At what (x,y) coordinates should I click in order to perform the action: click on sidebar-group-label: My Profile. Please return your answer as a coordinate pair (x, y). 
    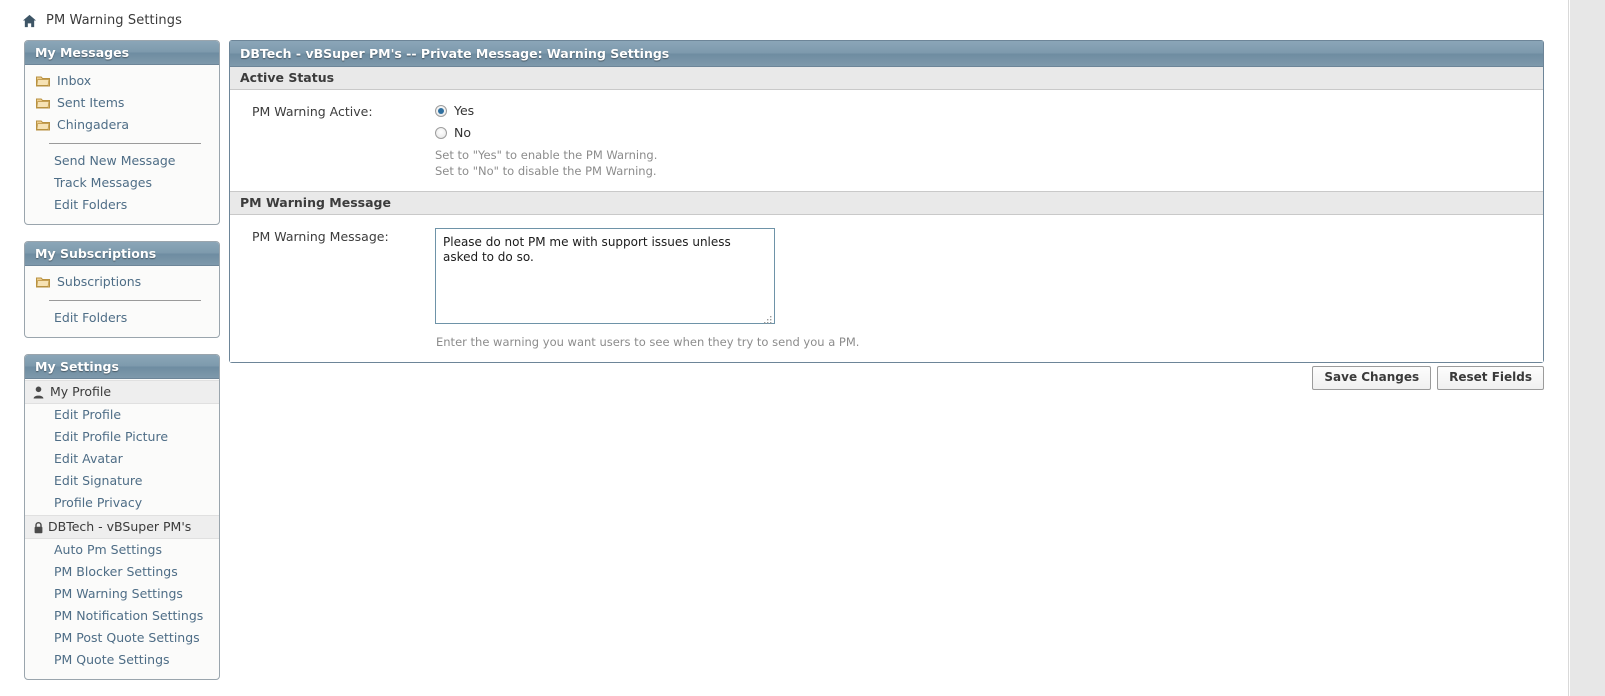
    Looking at the image, I should click on (81, 391).